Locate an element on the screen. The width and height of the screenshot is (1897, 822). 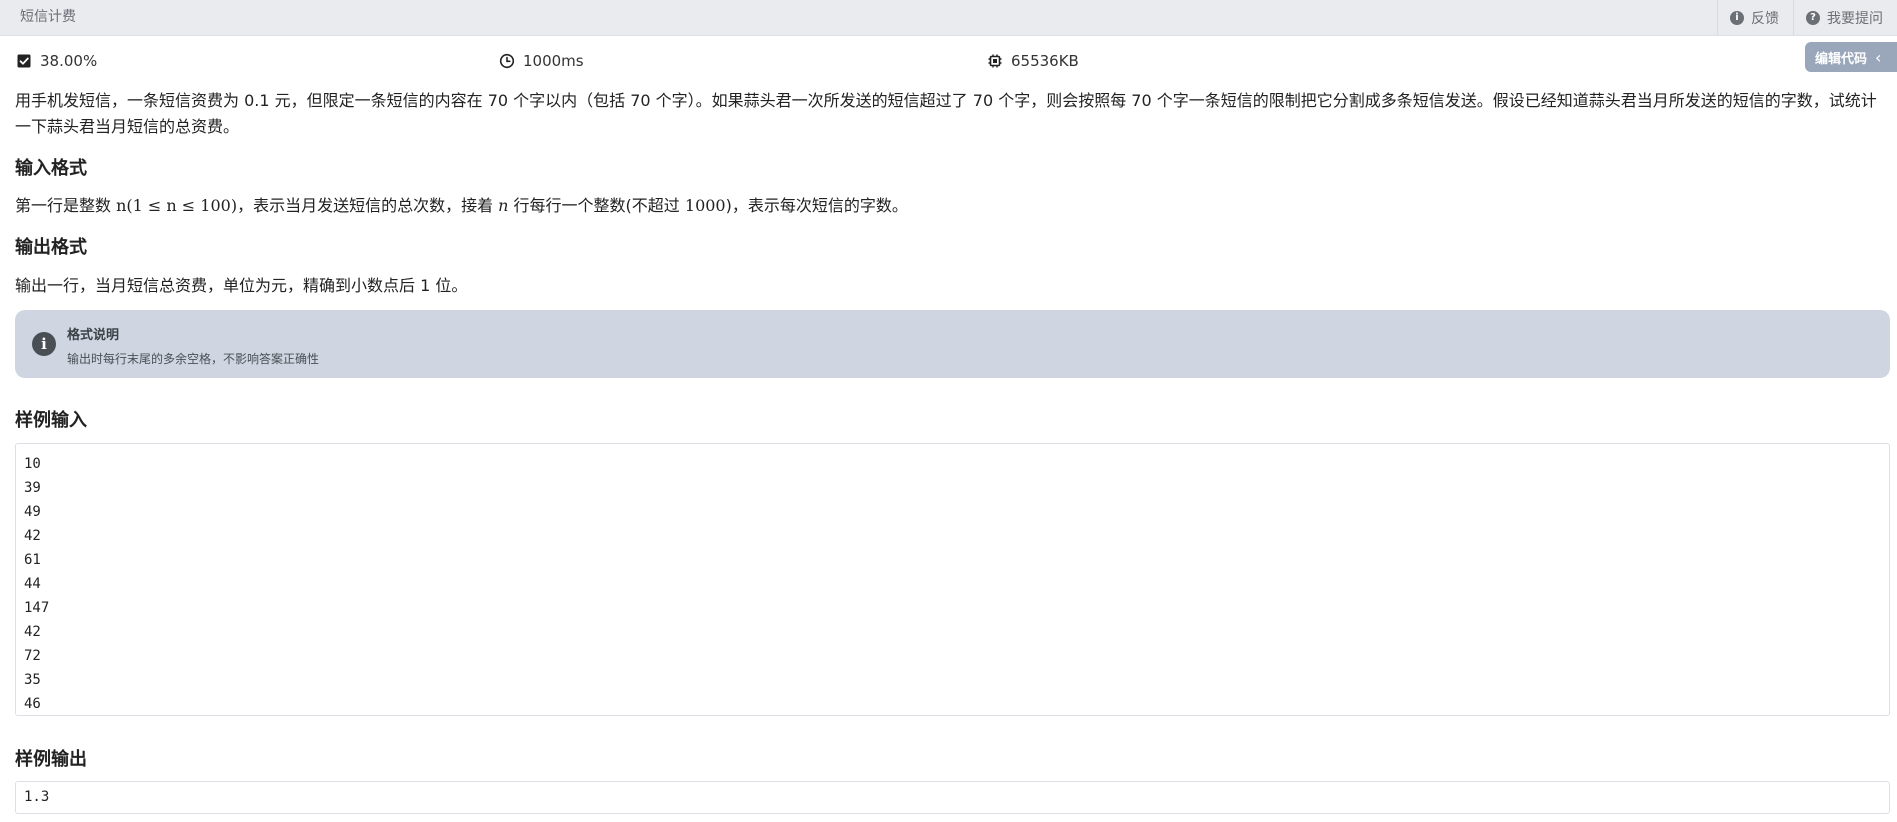
sample-output-box: 1.3 is located at coordinates (952, 797).